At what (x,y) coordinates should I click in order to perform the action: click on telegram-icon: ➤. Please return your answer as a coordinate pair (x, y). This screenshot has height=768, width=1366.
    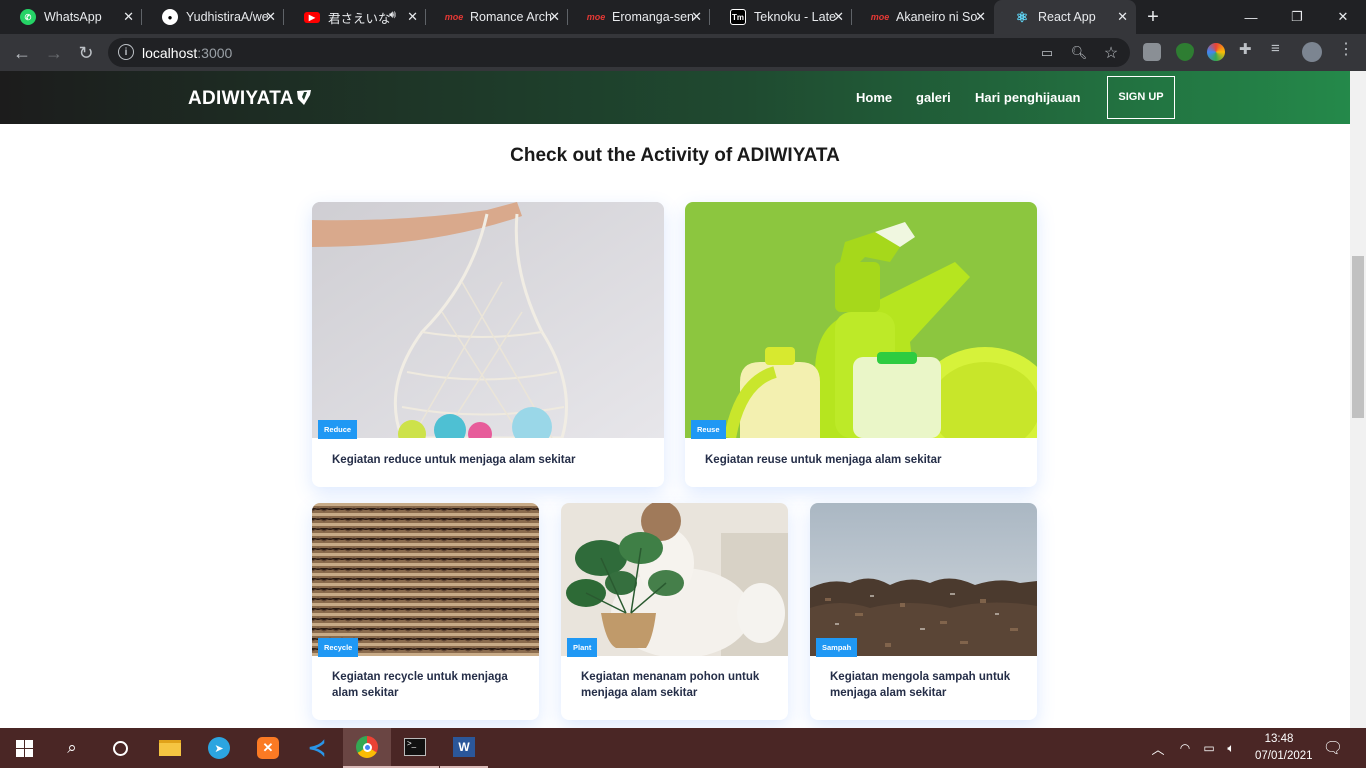
    Looking at the image, I should click on (219, 748).